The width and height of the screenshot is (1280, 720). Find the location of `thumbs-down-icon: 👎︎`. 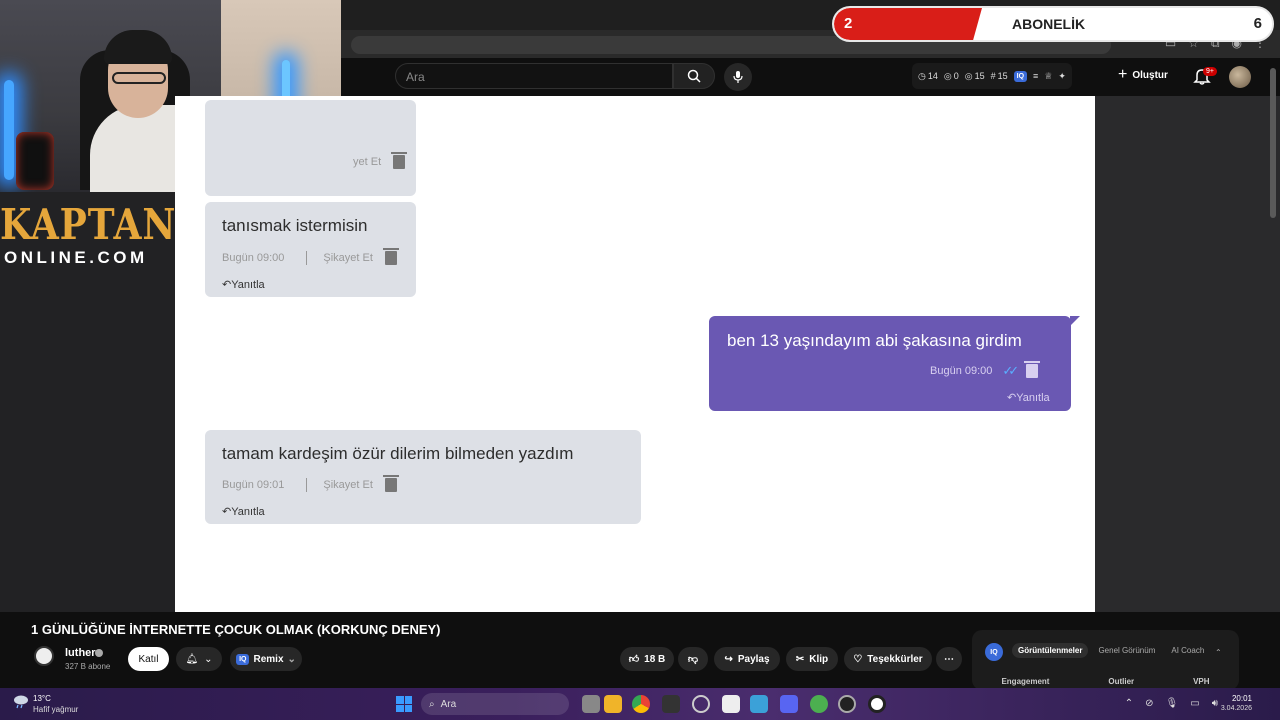

thumbs-down-icon: 👎︎ is located at coordinates (693, 659).